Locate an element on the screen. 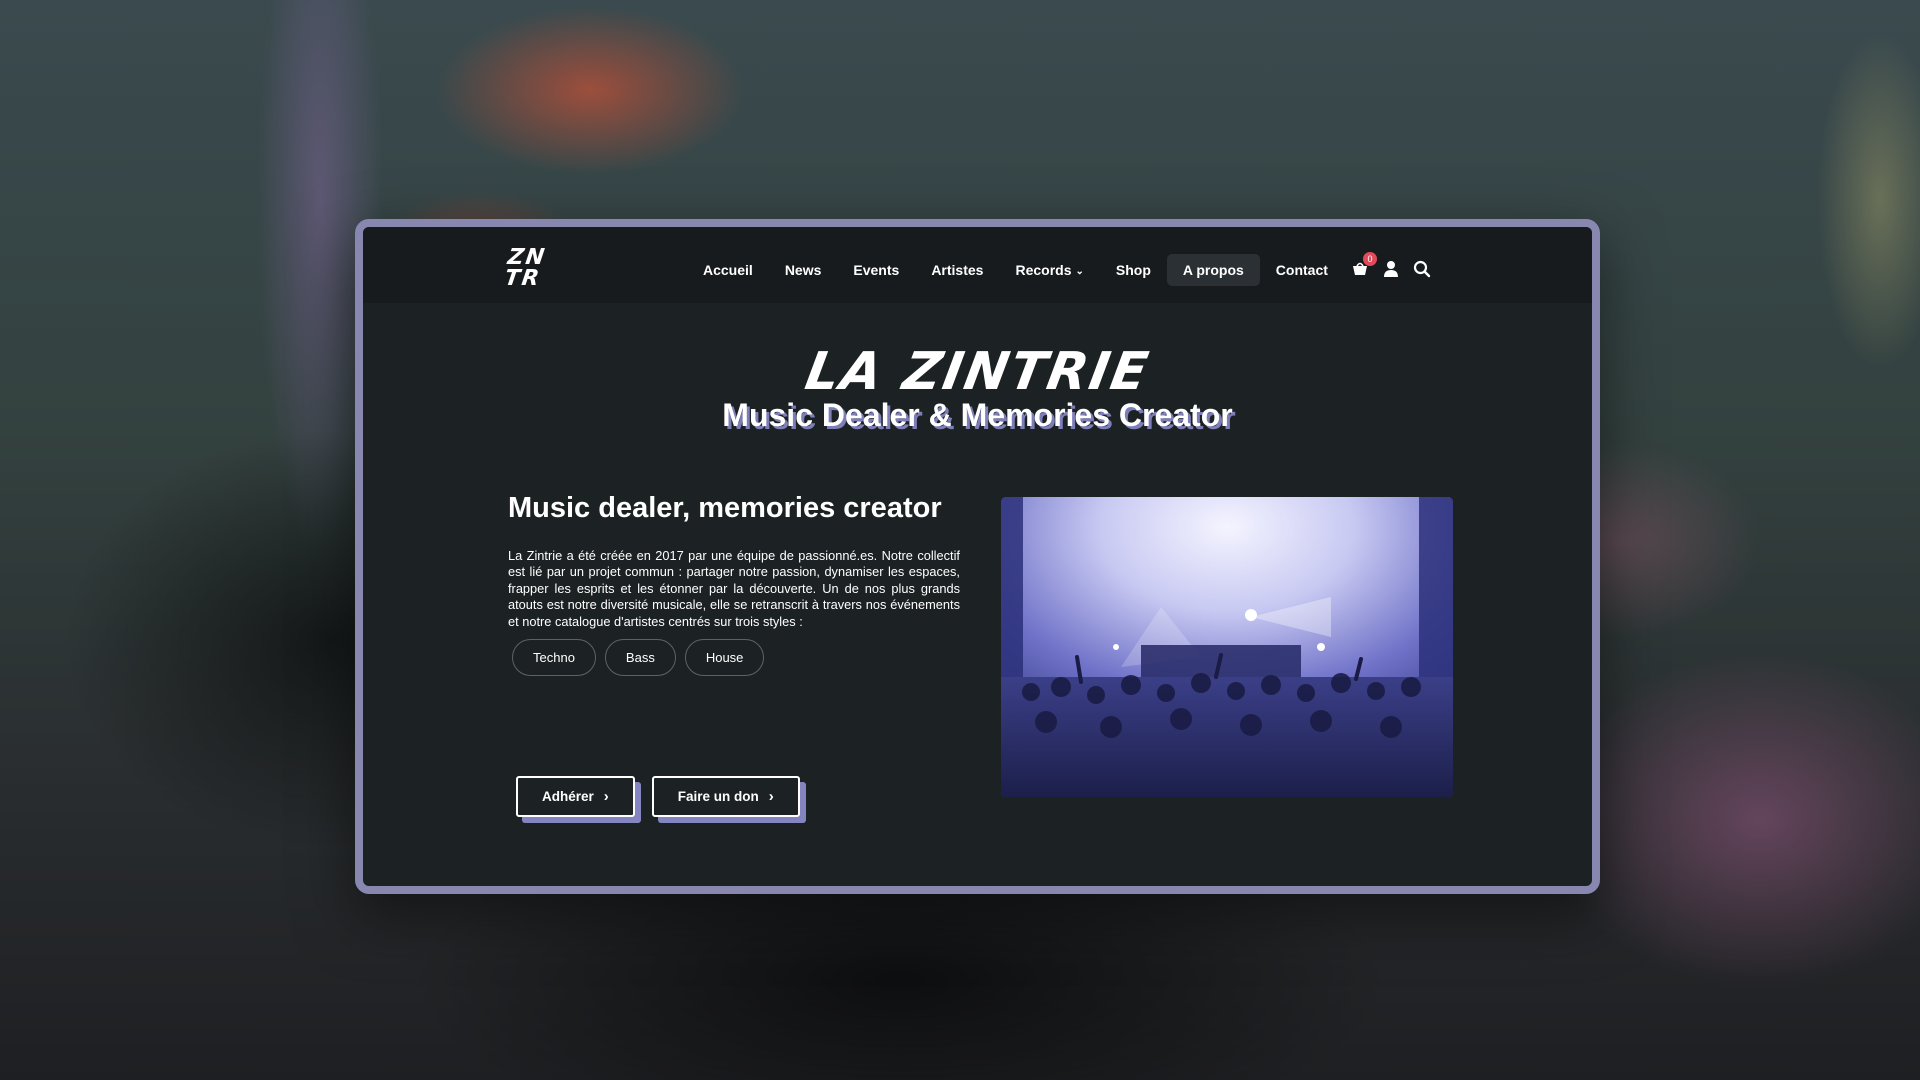  hero-title: LA ZINTRIE is located at coordinates (977, 372).